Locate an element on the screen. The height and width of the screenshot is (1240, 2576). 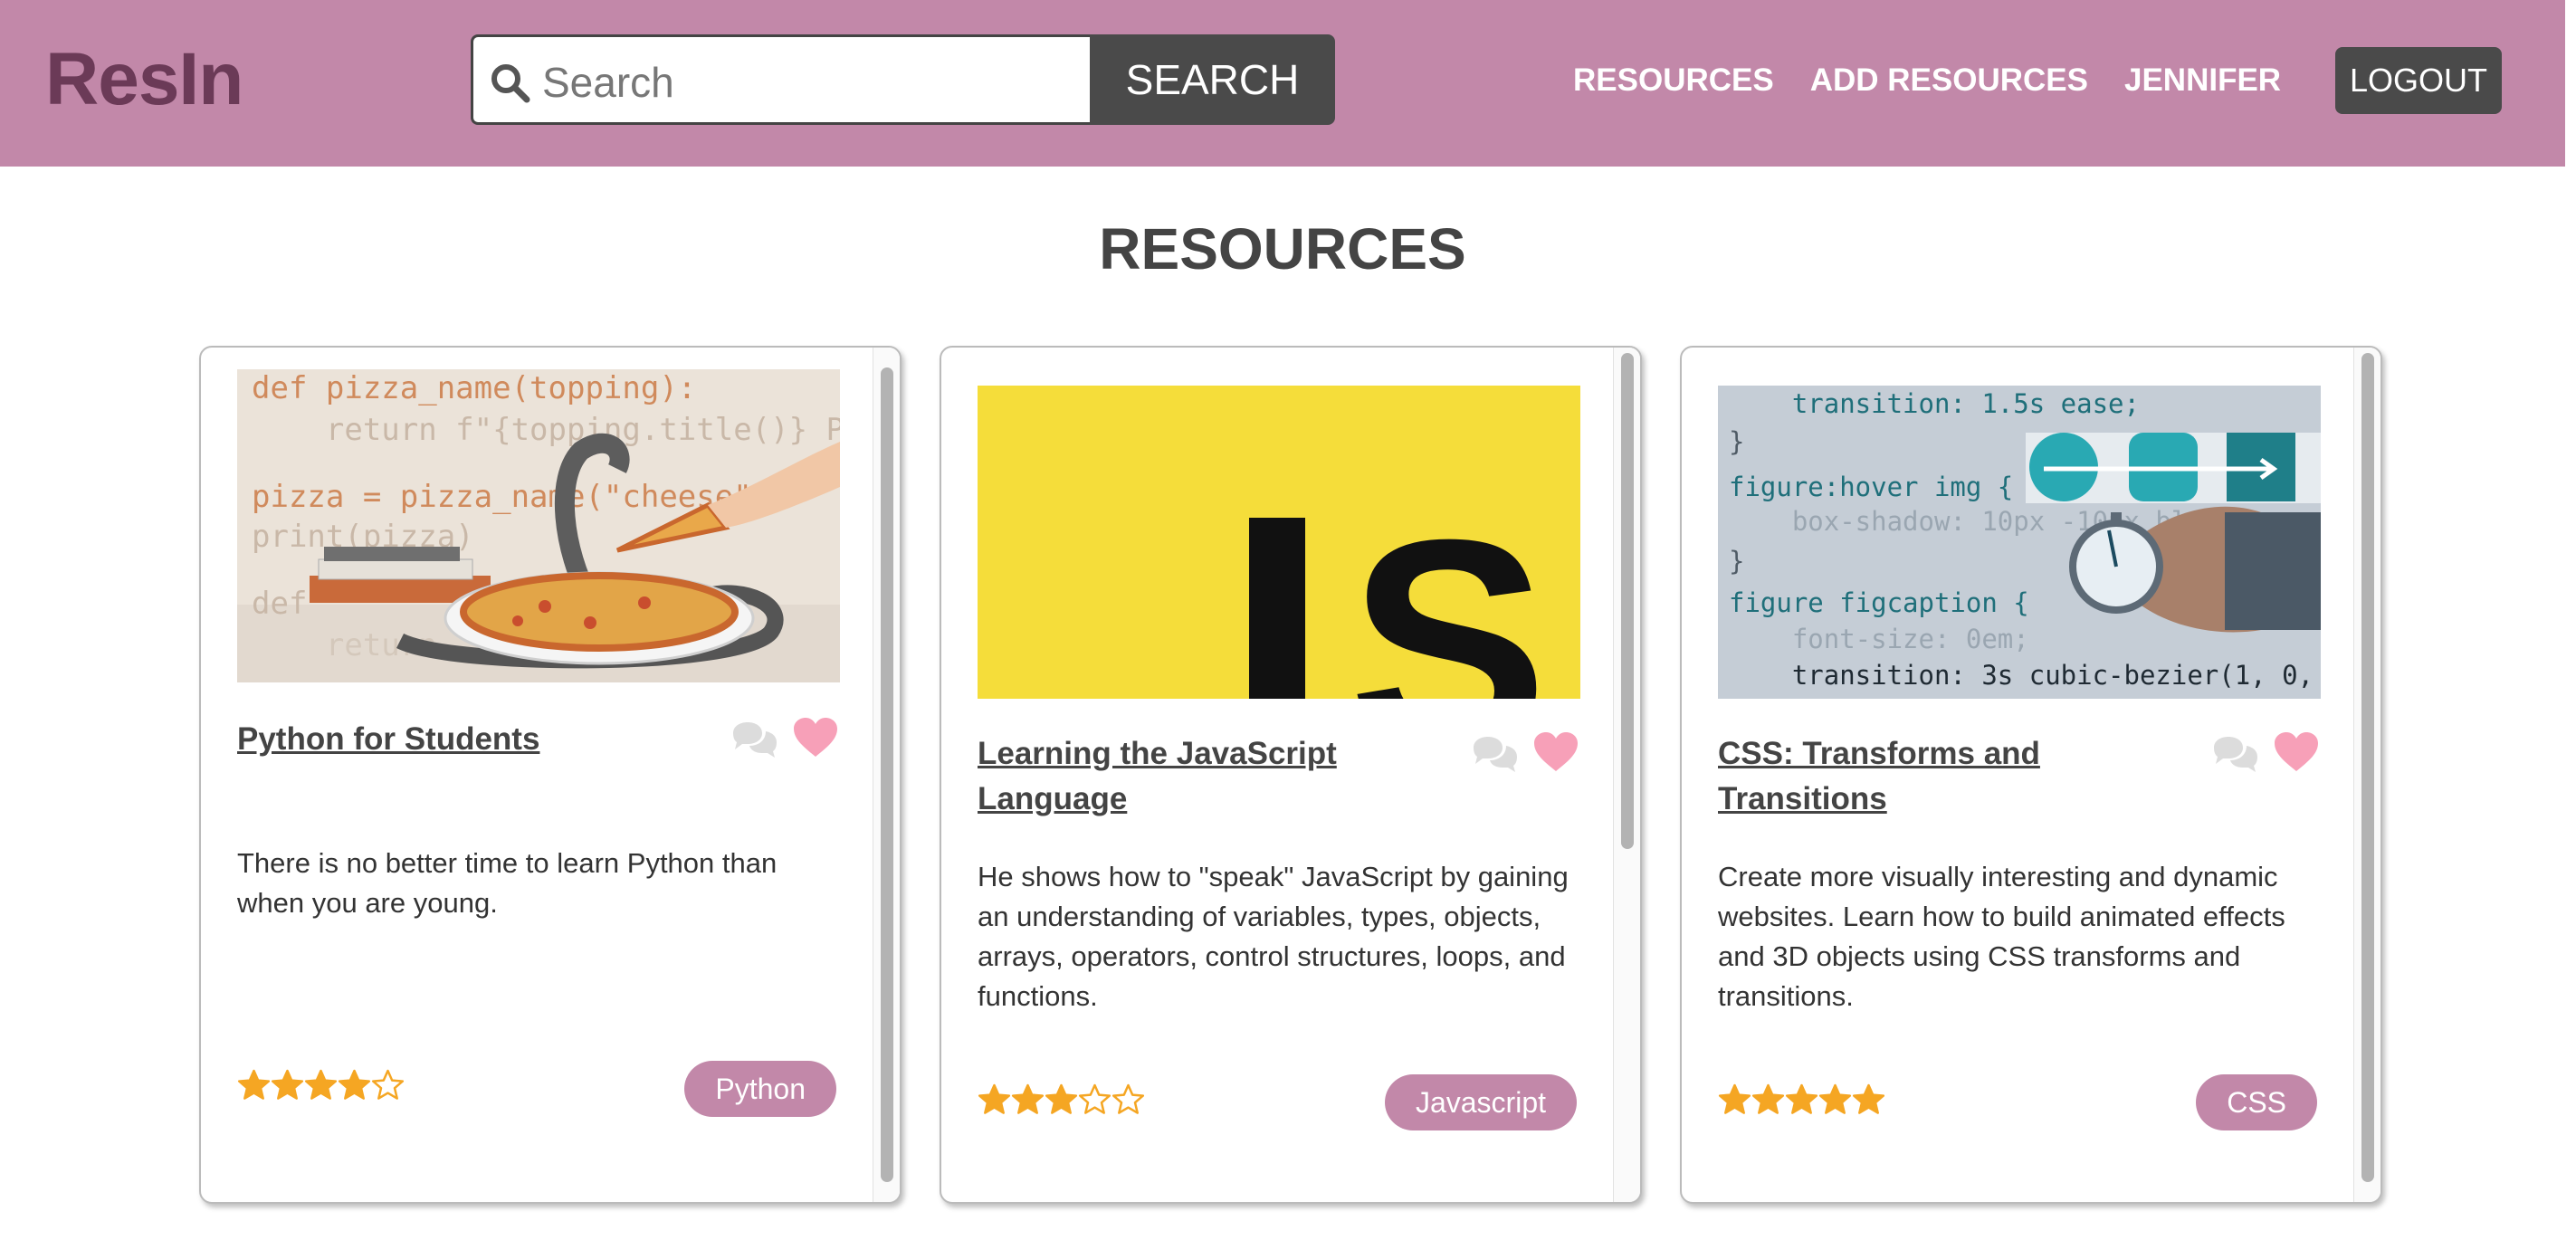
page-title: RESOURCES is located at coordinates (1282, 248).